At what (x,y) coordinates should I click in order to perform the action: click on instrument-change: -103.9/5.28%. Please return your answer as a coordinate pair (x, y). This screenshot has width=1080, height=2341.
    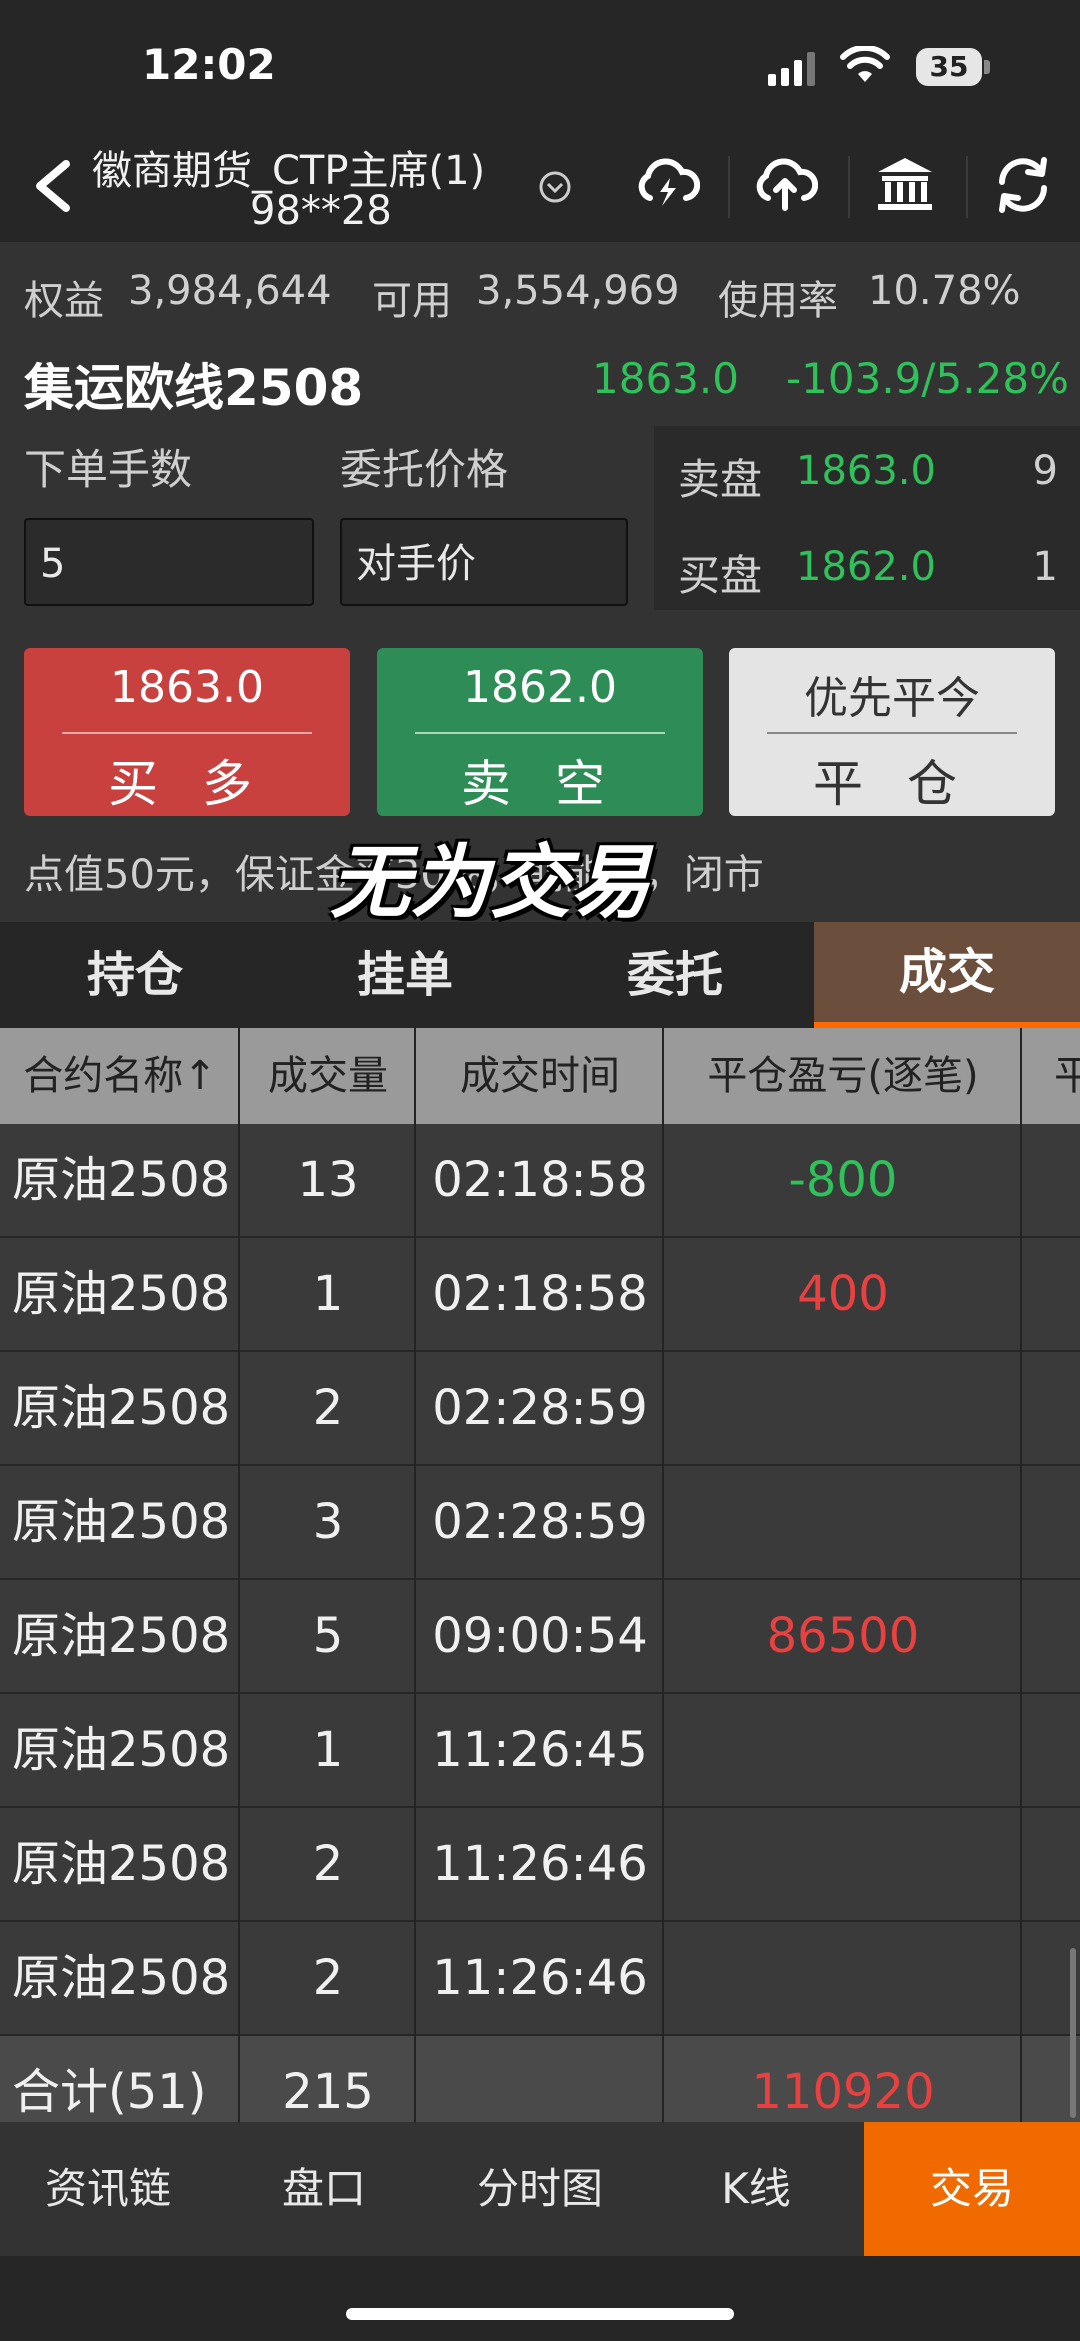
    Looking at the image, I should click on (927, 378).